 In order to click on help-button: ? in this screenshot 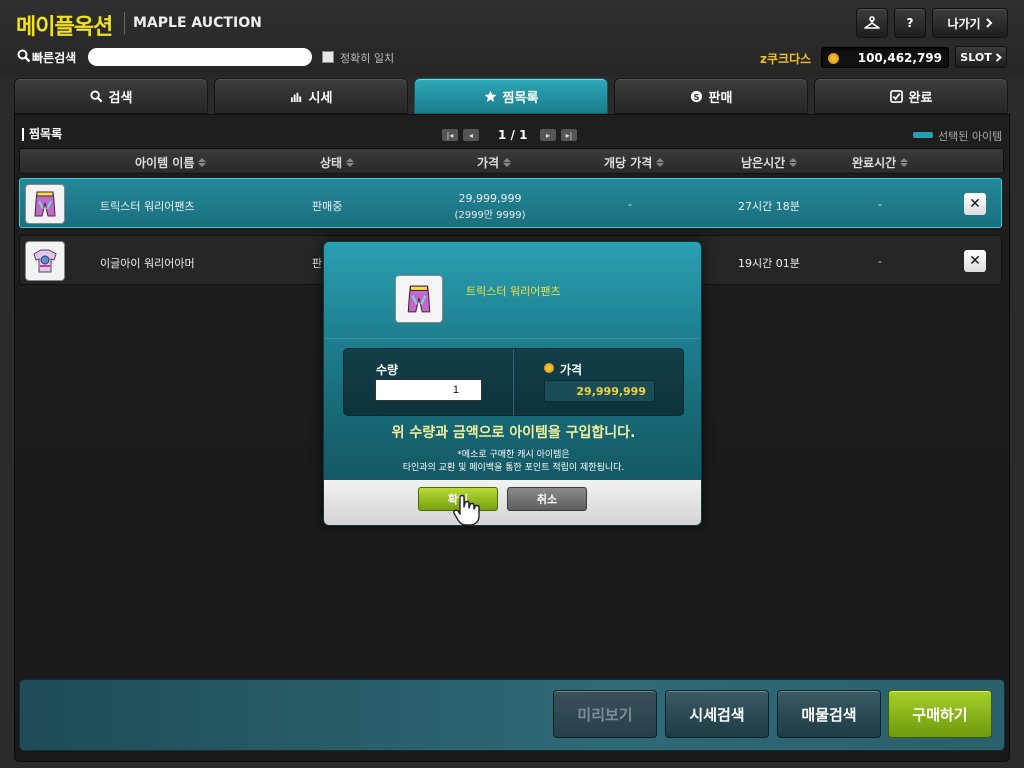, I will do `click(910, 23)`.